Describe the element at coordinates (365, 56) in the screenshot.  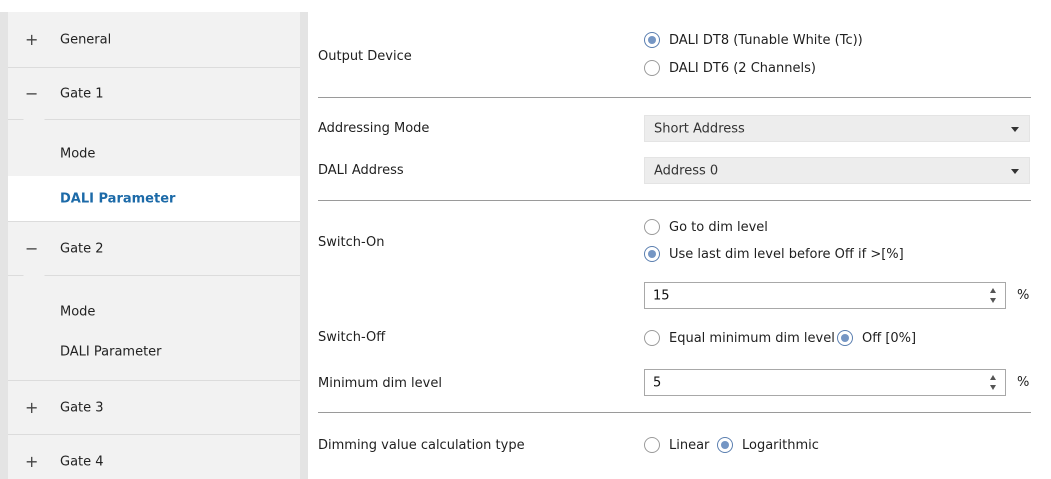
I see `output-device-label: Output Device` at that location.